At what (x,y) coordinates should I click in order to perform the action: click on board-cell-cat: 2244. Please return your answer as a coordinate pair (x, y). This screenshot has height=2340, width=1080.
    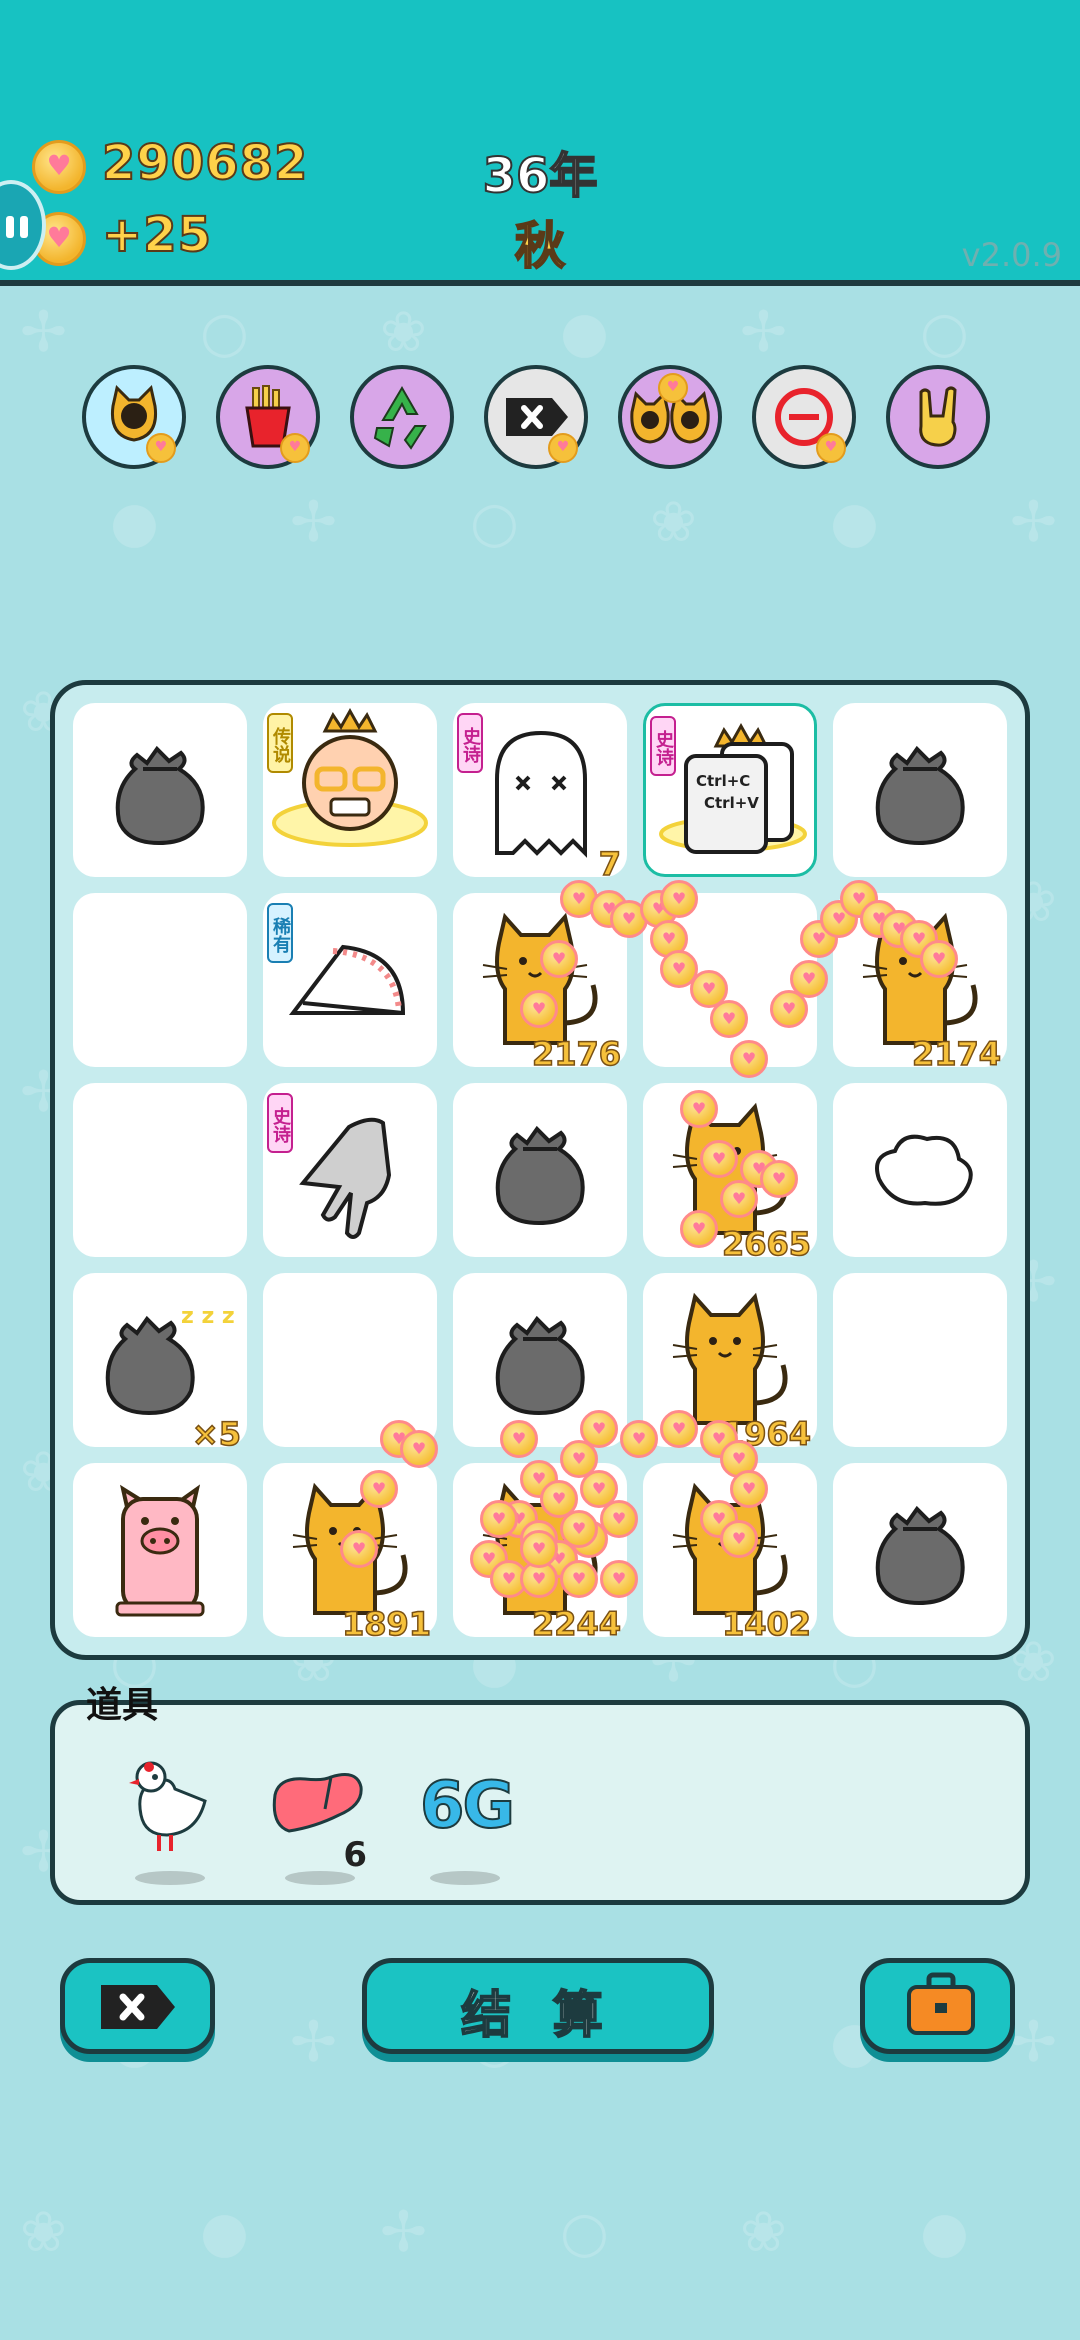
    Looking at the image, I should click on (540, 1553).